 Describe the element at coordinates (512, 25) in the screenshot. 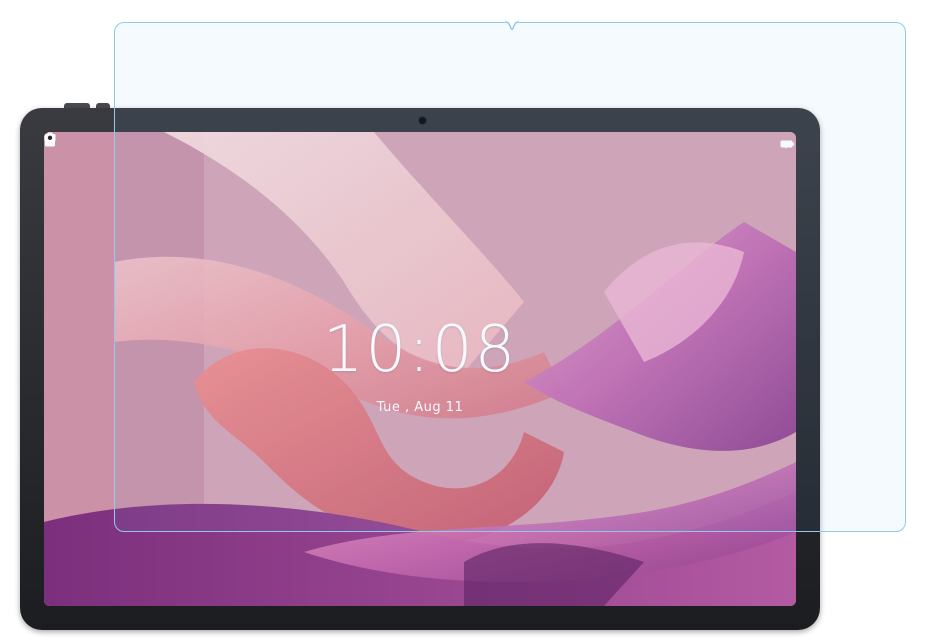

I see `protector-camera-notch` at that location.